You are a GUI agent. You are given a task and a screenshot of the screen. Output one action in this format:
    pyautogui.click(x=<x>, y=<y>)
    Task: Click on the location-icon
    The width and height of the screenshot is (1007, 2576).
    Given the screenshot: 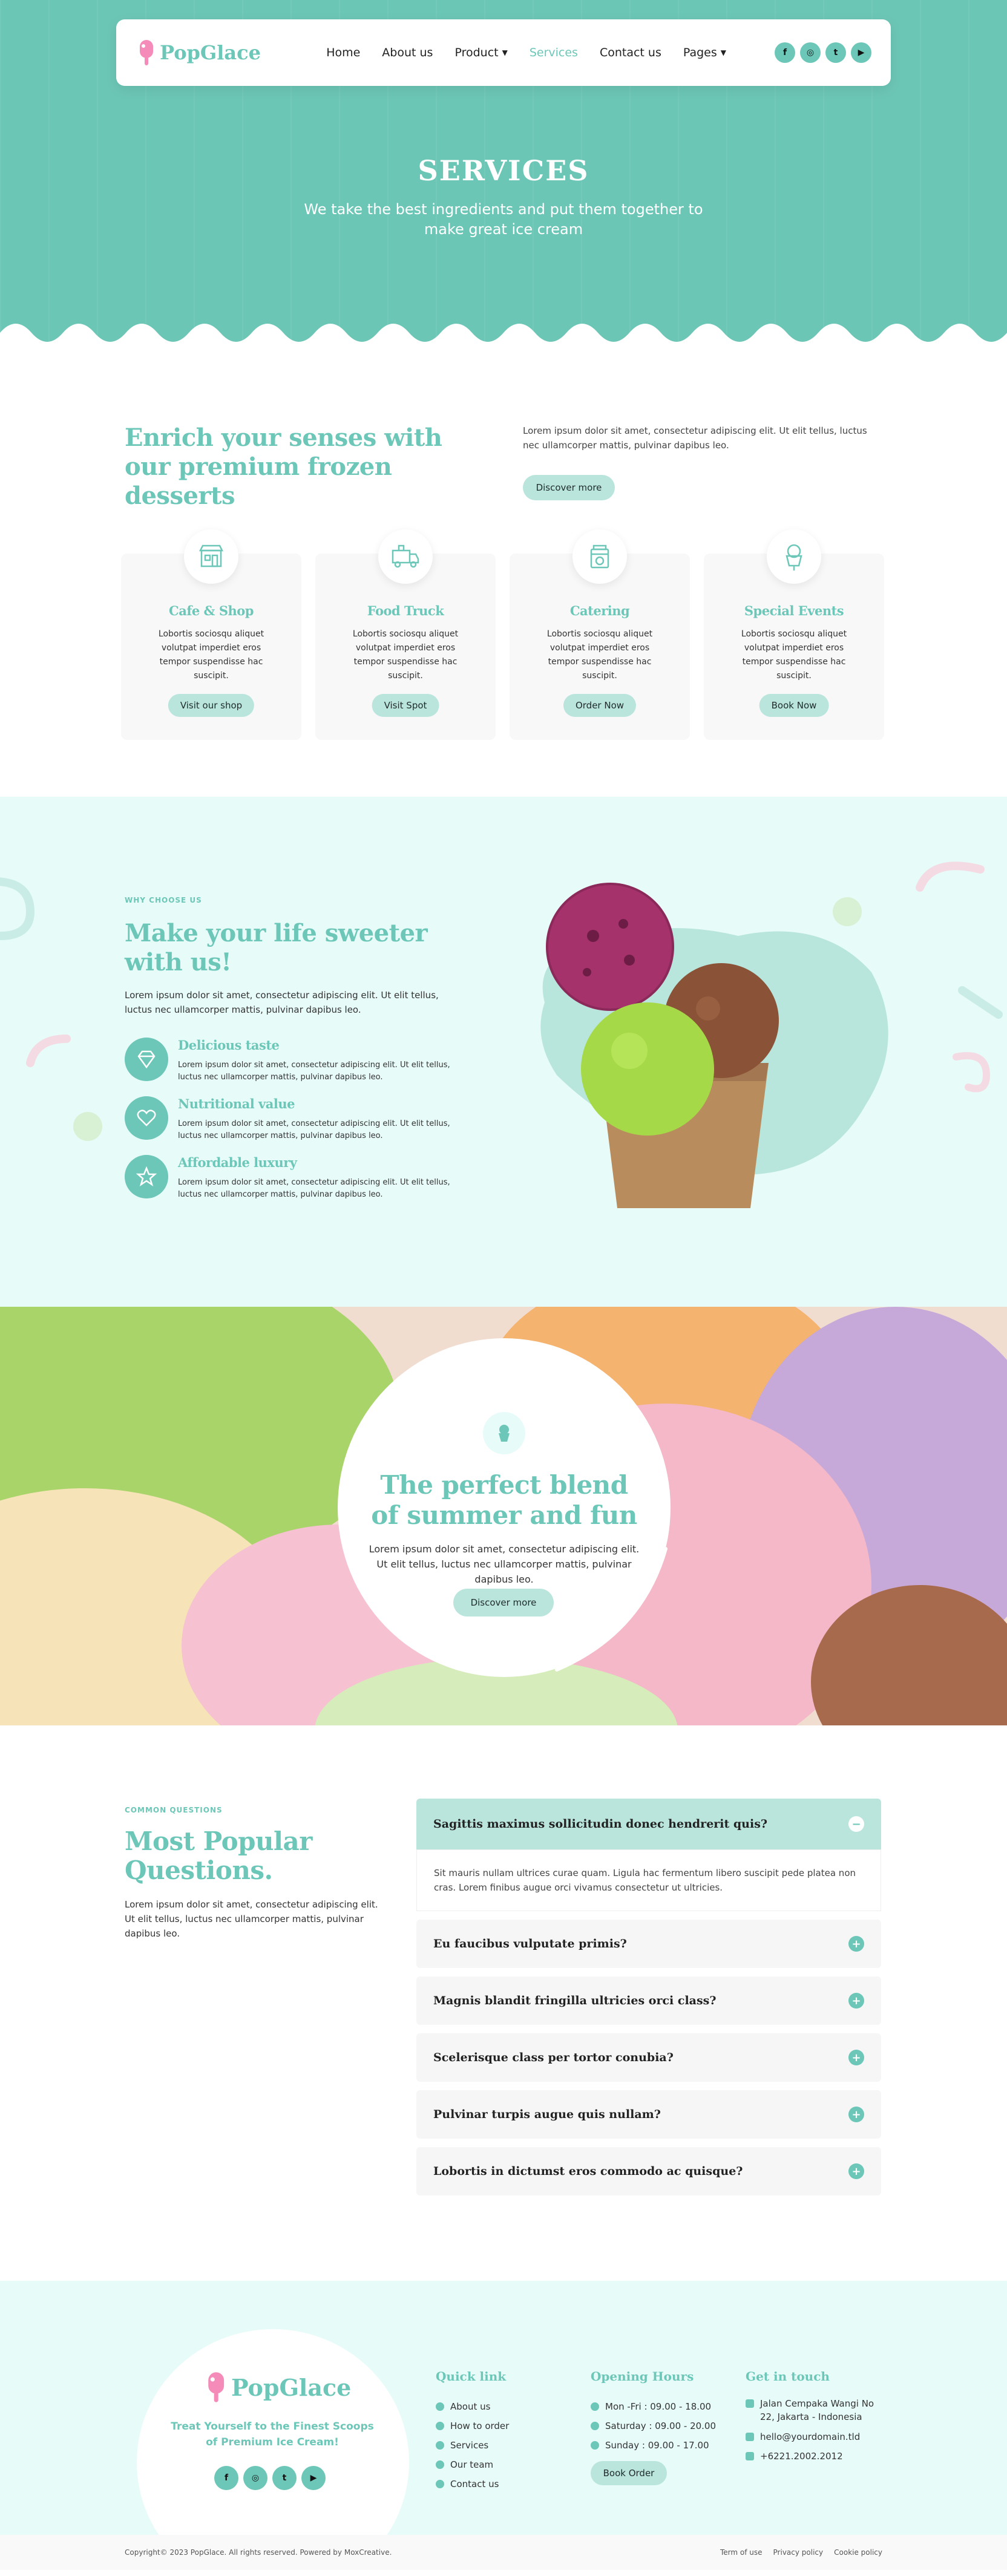 What is the action you would take?
    pyautogui.click(x=750, y=2403)
    